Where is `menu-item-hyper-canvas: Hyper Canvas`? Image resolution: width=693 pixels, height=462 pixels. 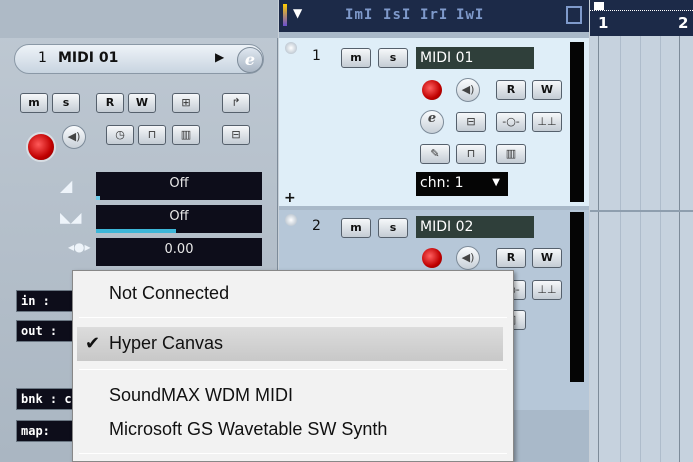
menu-item-hyper-canvas: Hyper Canvas is located at coordinates (166, 343).